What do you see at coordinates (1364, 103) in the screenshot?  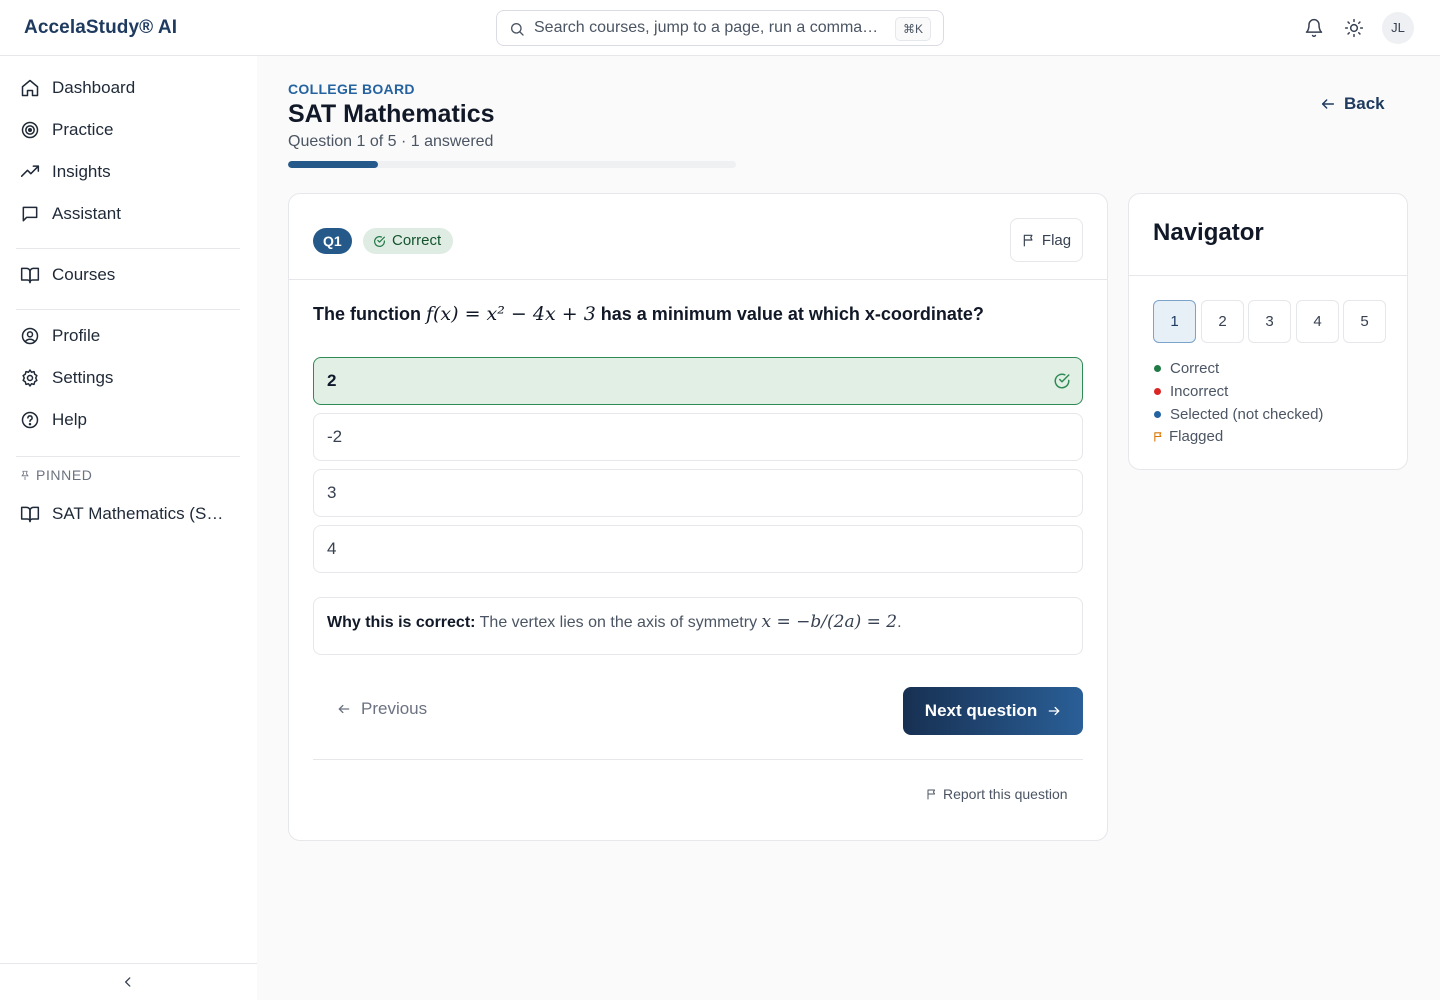 I see `back-label: Back` at bounding box center [1364, 103].